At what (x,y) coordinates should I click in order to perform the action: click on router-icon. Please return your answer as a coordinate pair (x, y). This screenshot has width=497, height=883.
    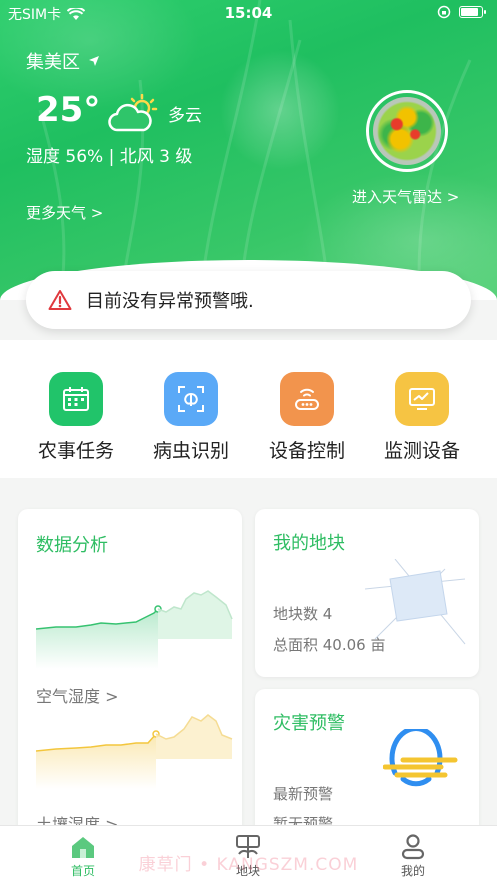
    Looking at the image, I should click on (307, 399).